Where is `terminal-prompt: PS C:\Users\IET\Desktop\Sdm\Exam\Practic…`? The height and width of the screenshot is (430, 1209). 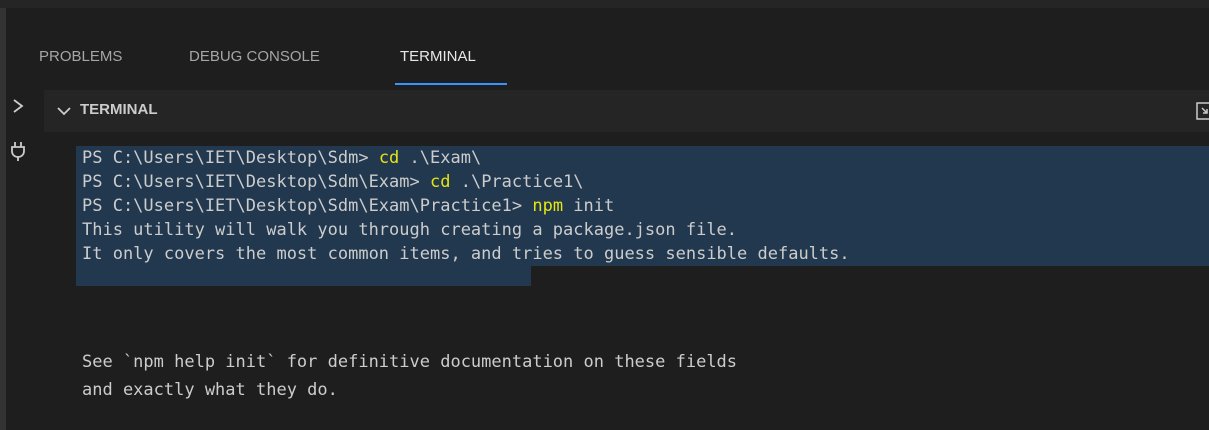 terminal-prompt: PS C:\Users\IET\Desktop\Sdm\Exam\Practic… is located at coordinates (307, 206).